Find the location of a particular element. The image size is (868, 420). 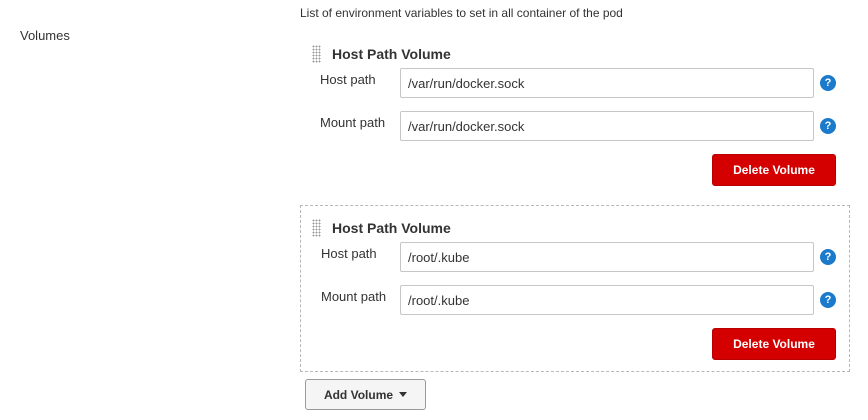

caret-down-icon is located at coordinates (403, 394).